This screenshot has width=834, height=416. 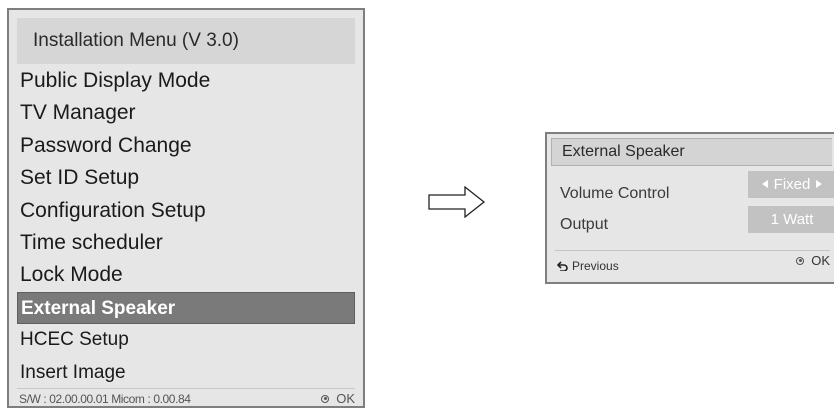 I want to click on arrow-left-icon, so click(x=764, y=184).